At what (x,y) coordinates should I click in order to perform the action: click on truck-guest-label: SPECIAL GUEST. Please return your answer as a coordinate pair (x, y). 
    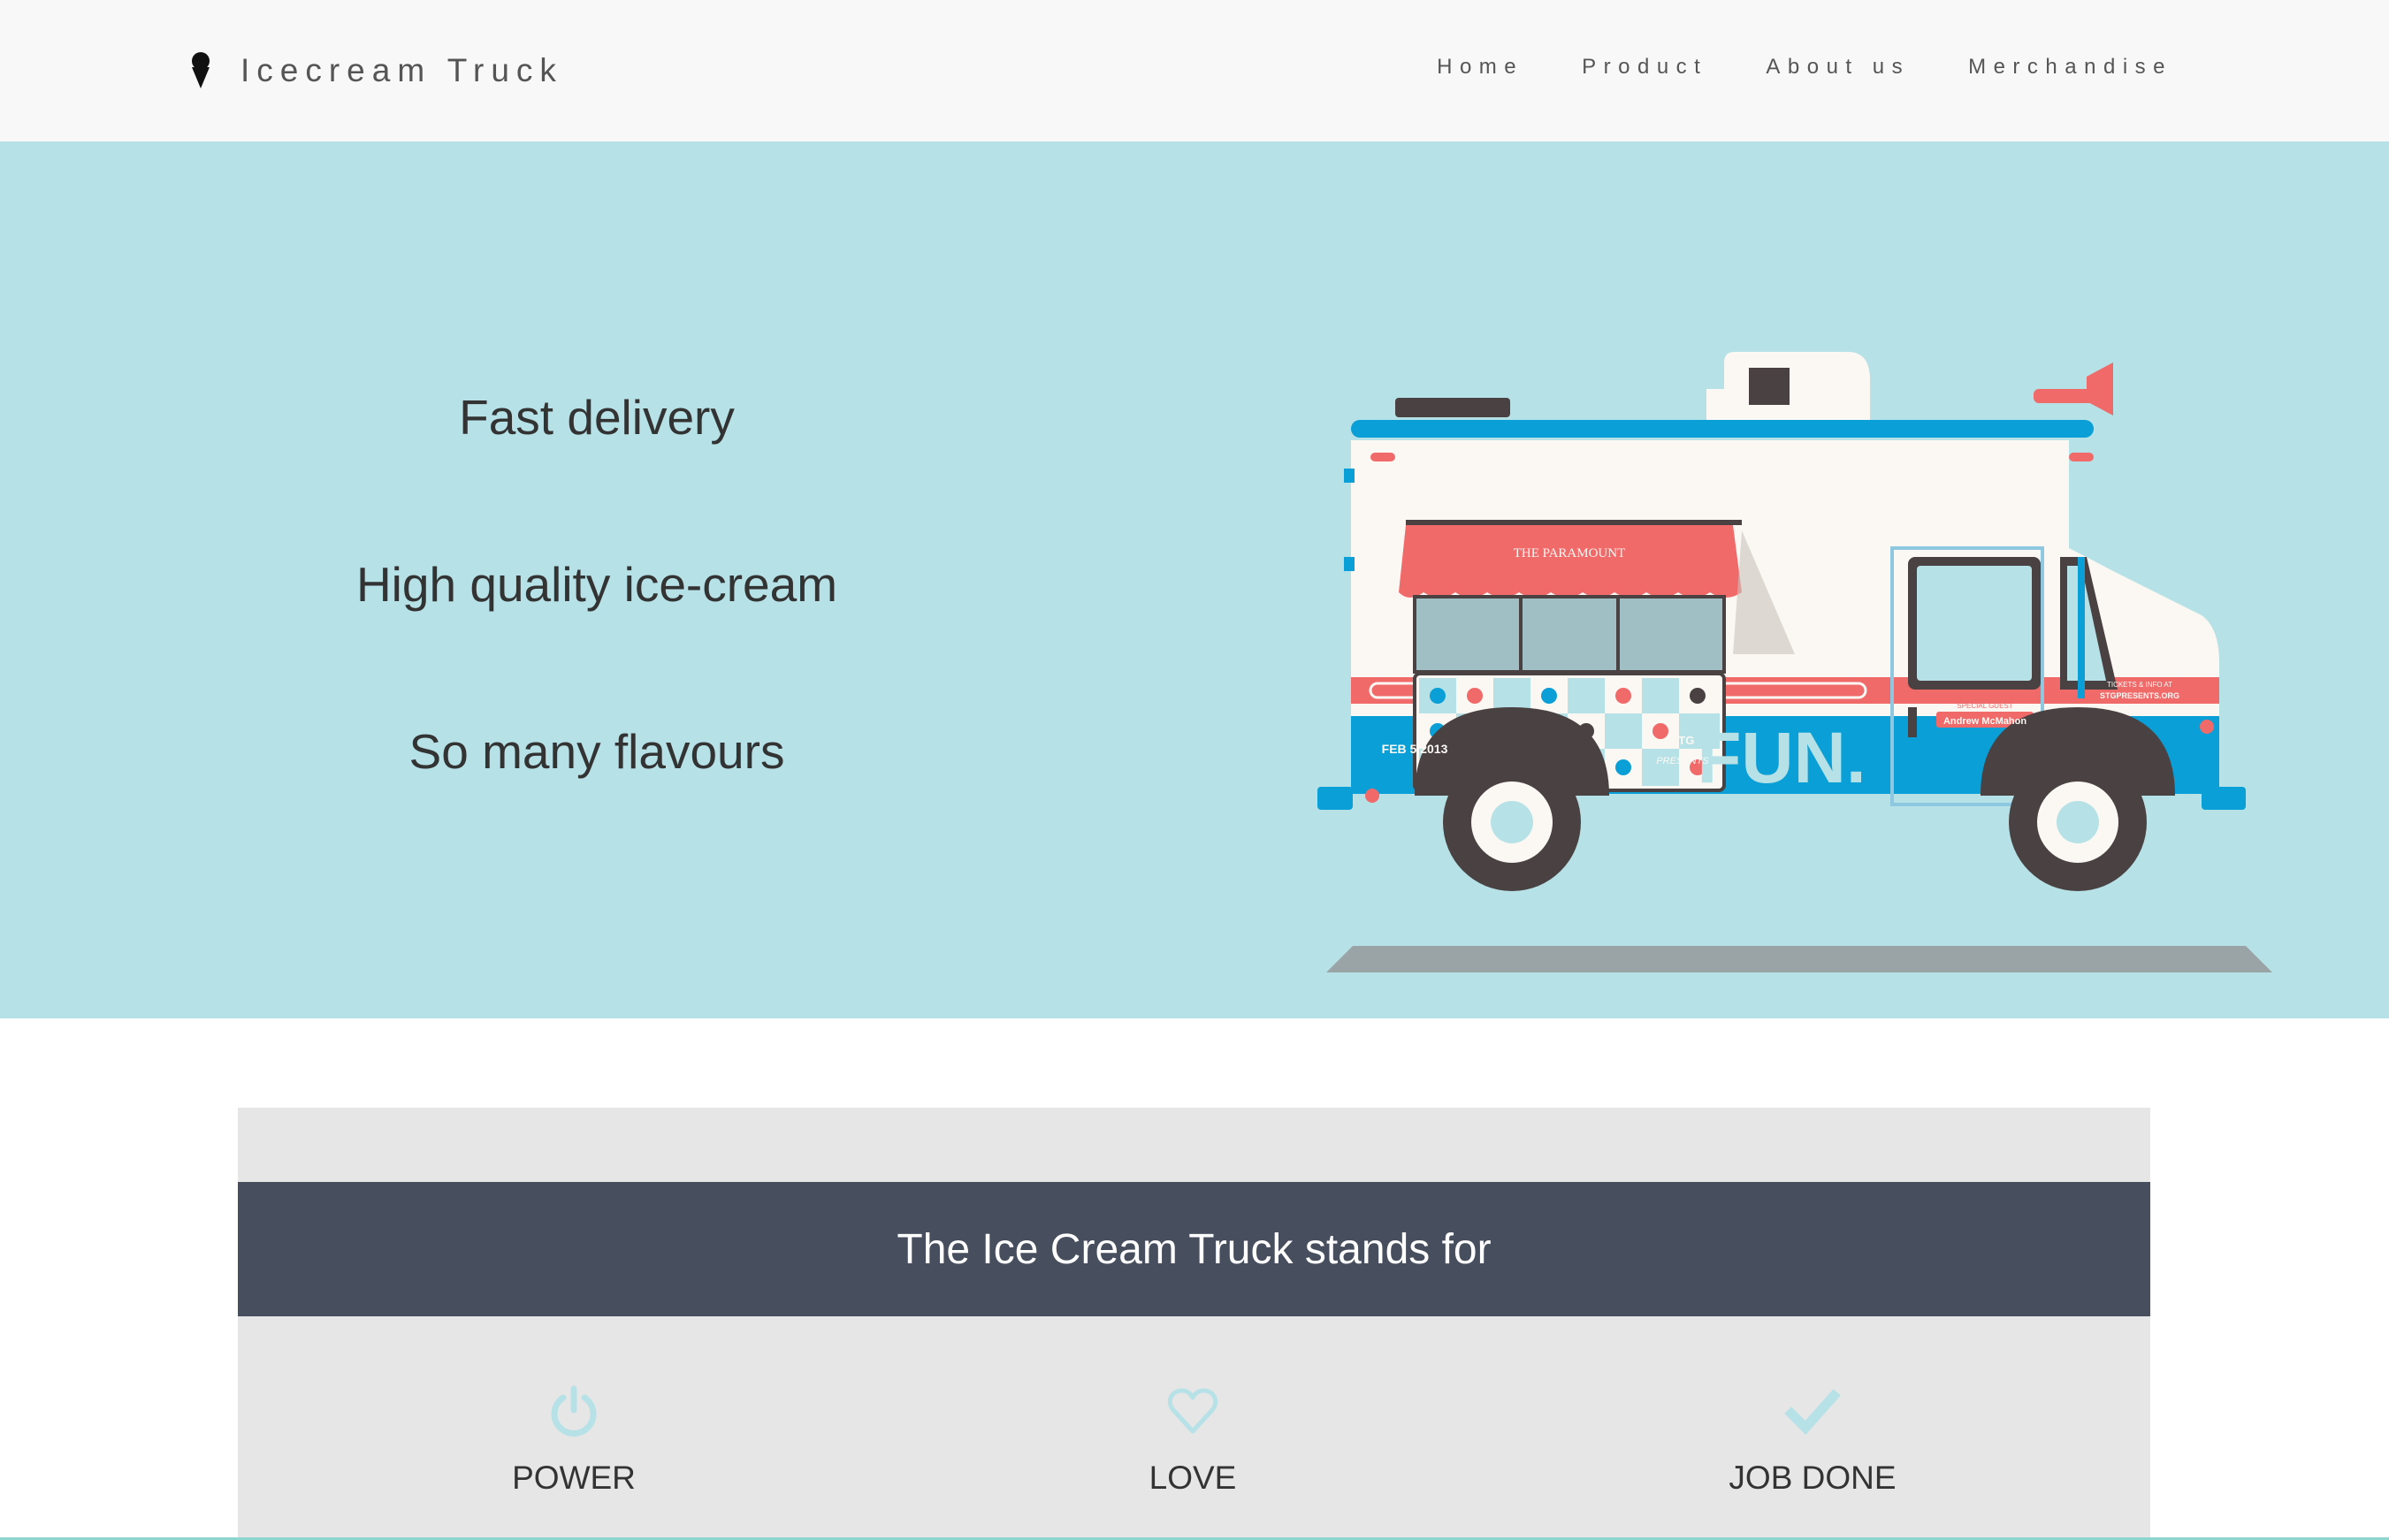
    Looking at the image, I should click on (1984, 706).